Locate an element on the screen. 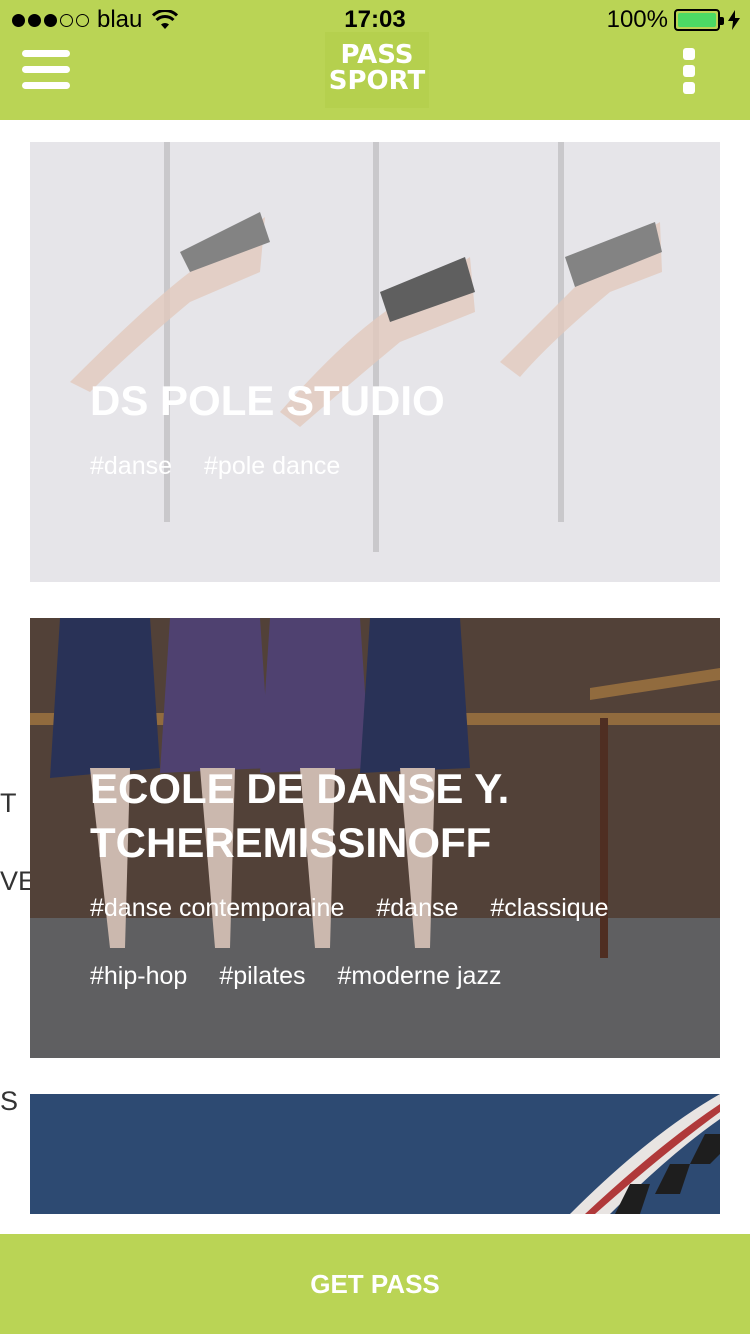 This screenshot has width=750, height=1334. side-text-fragment: T is located at coordinates (8, 803).